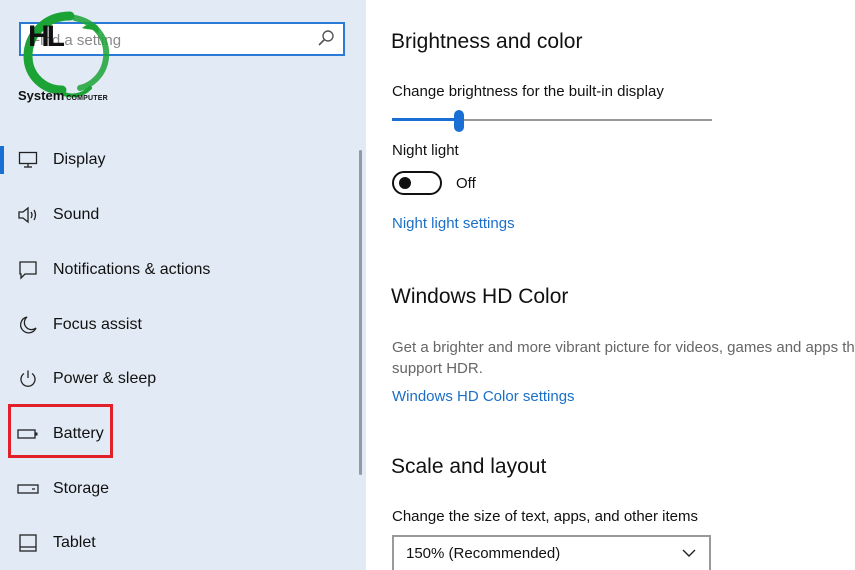 The height and width of the screenshot is (570, 855). I want to click on sidebar-item-label: Tablet, so click(74, 542).